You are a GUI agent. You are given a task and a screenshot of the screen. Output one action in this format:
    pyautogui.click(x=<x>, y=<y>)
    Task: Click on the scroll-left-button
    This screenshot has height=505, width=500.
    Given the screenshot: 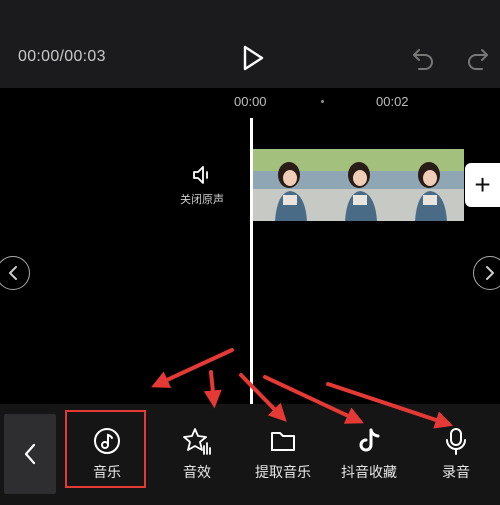 What is the action you would take?
    pyautogui.click(x=15, y=273)
    